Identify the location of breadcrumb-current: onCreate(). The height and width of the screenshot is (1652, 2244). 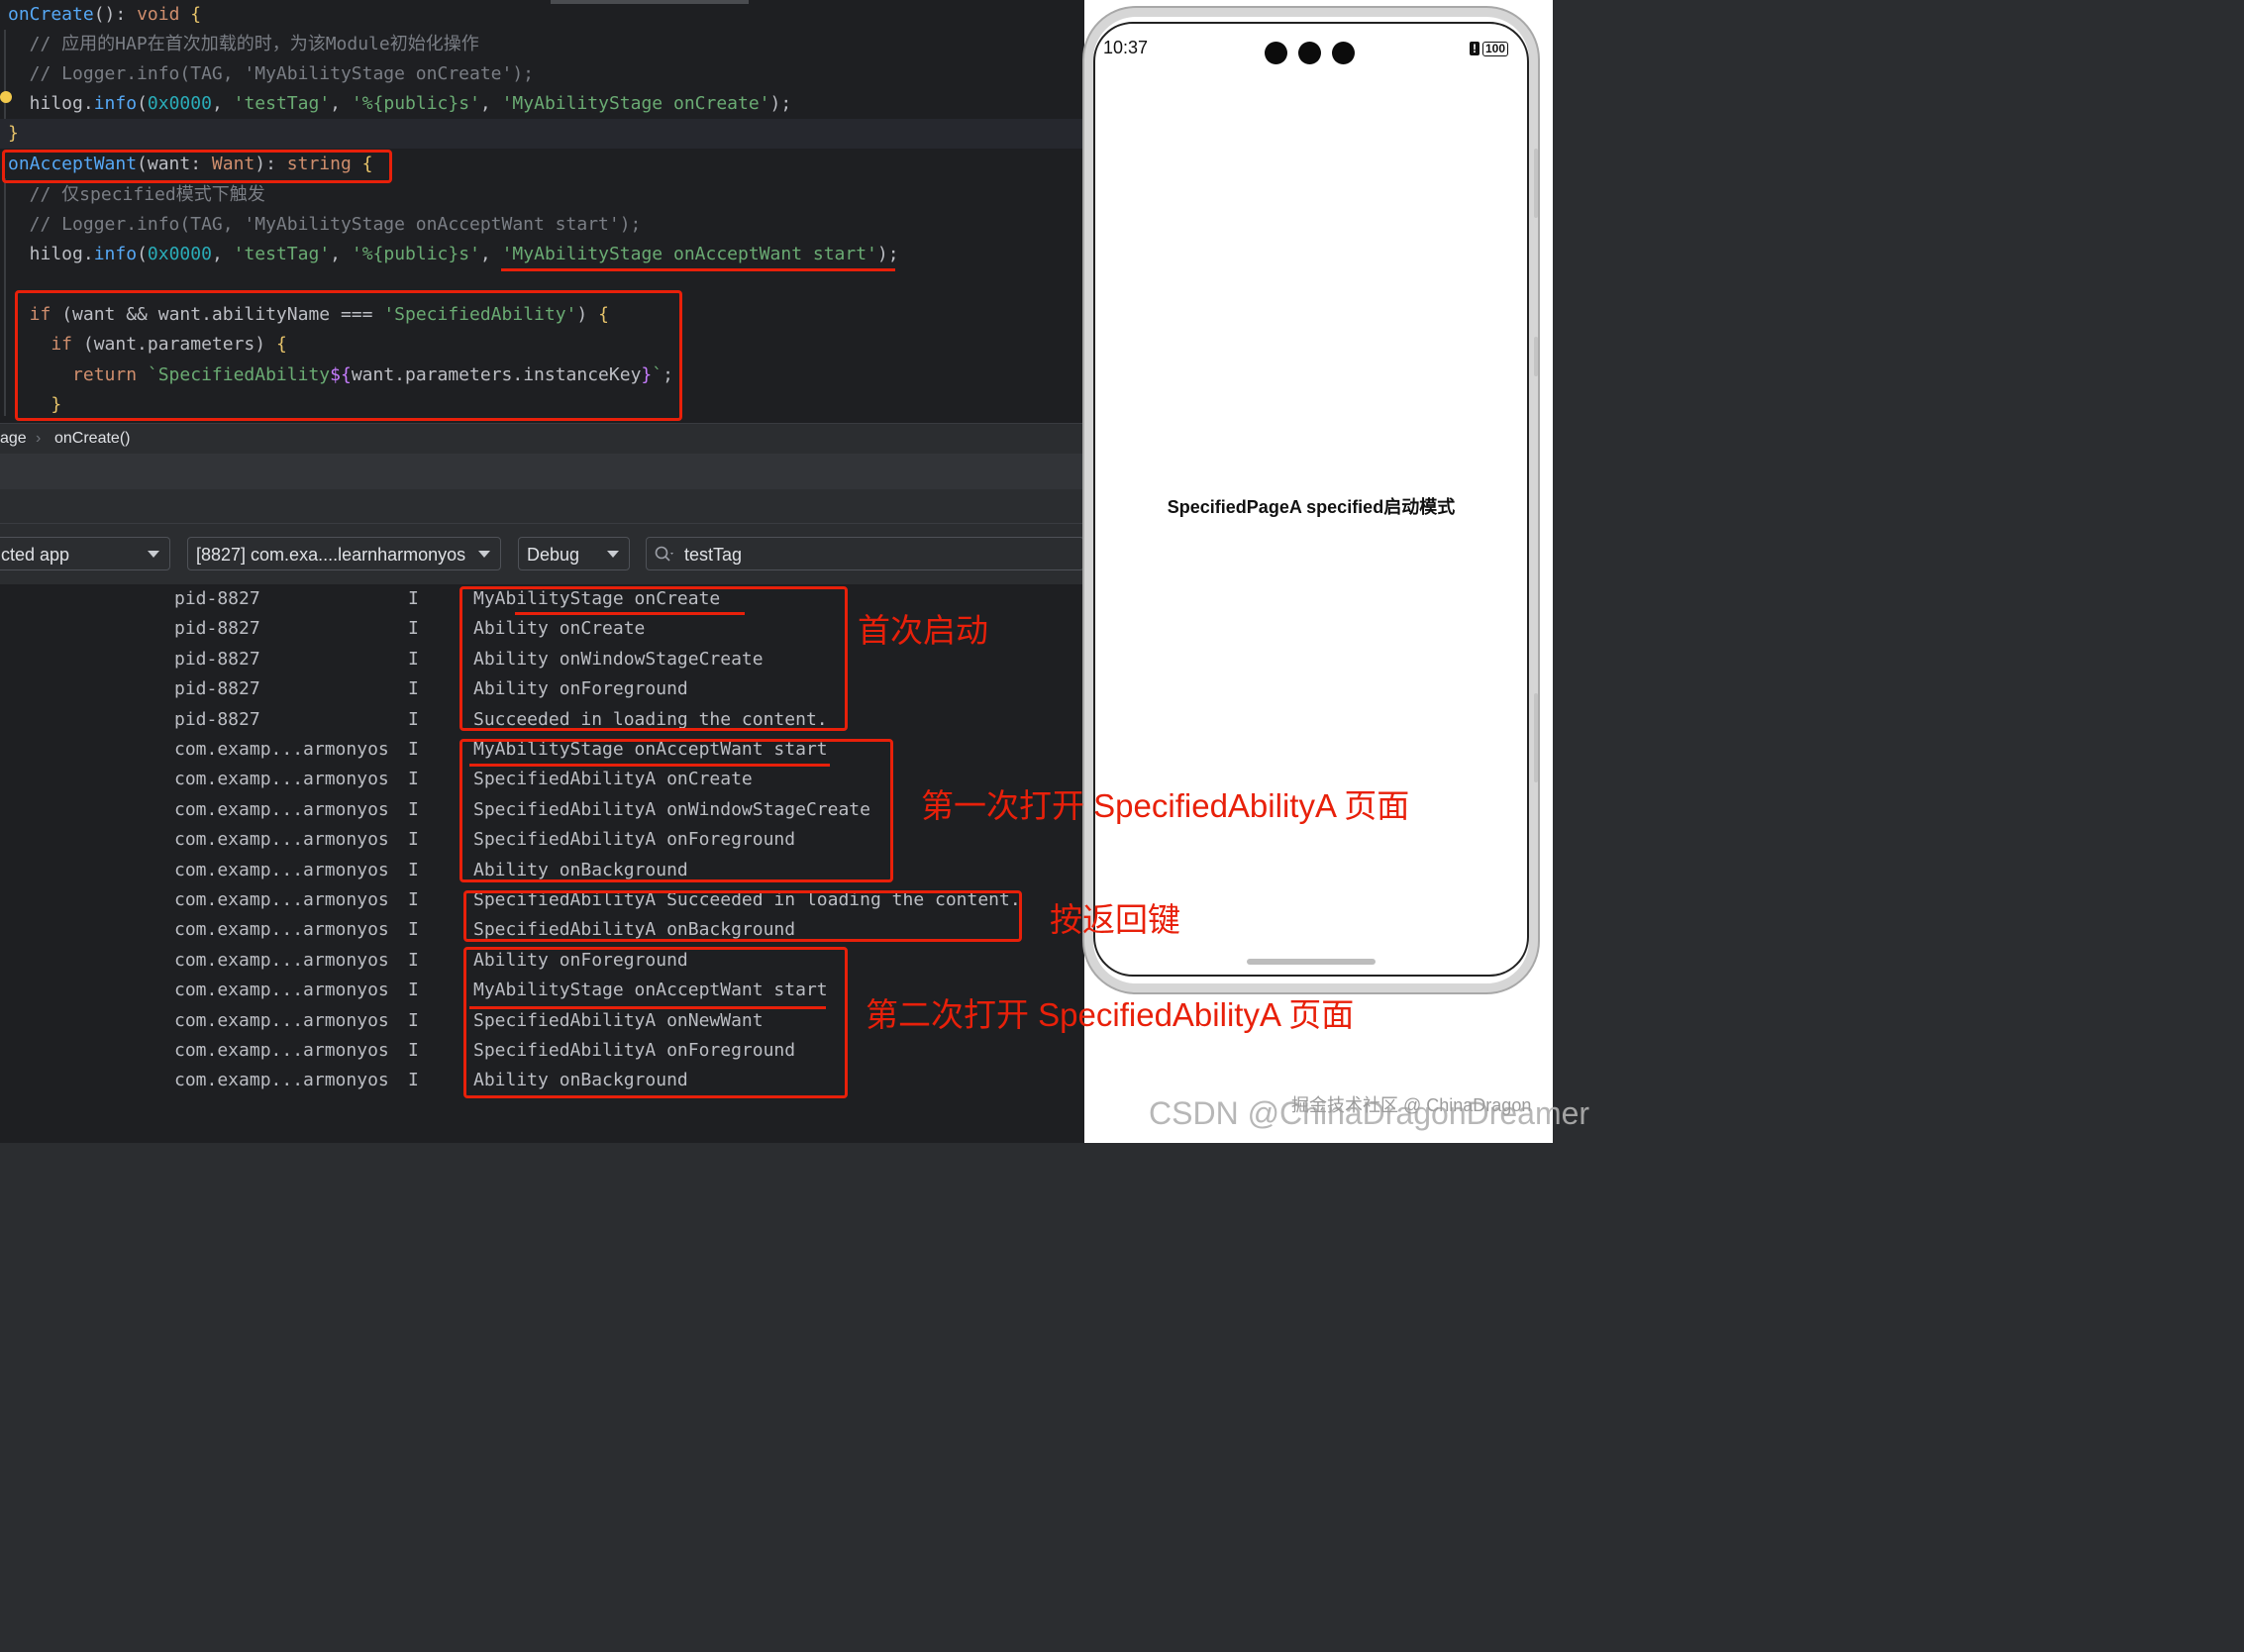
(92, 439).